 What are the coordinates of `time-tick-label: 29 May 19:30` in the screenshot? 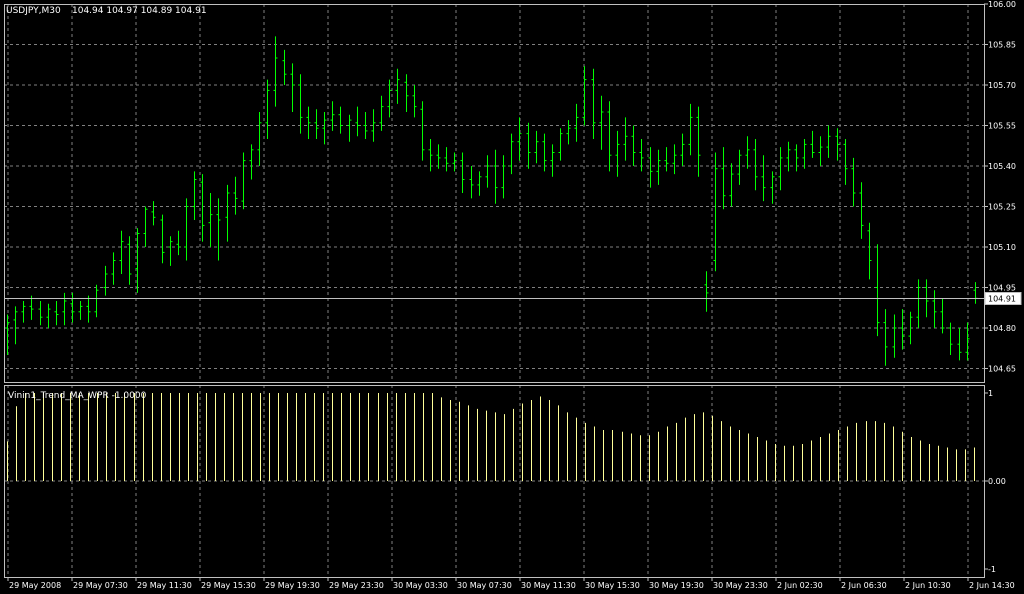 It's located at (292, 585).